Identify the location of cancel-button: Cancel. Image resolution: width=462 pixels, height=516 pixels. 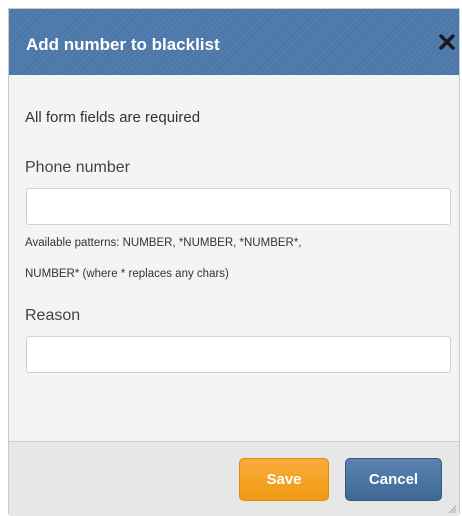
(393, 479).